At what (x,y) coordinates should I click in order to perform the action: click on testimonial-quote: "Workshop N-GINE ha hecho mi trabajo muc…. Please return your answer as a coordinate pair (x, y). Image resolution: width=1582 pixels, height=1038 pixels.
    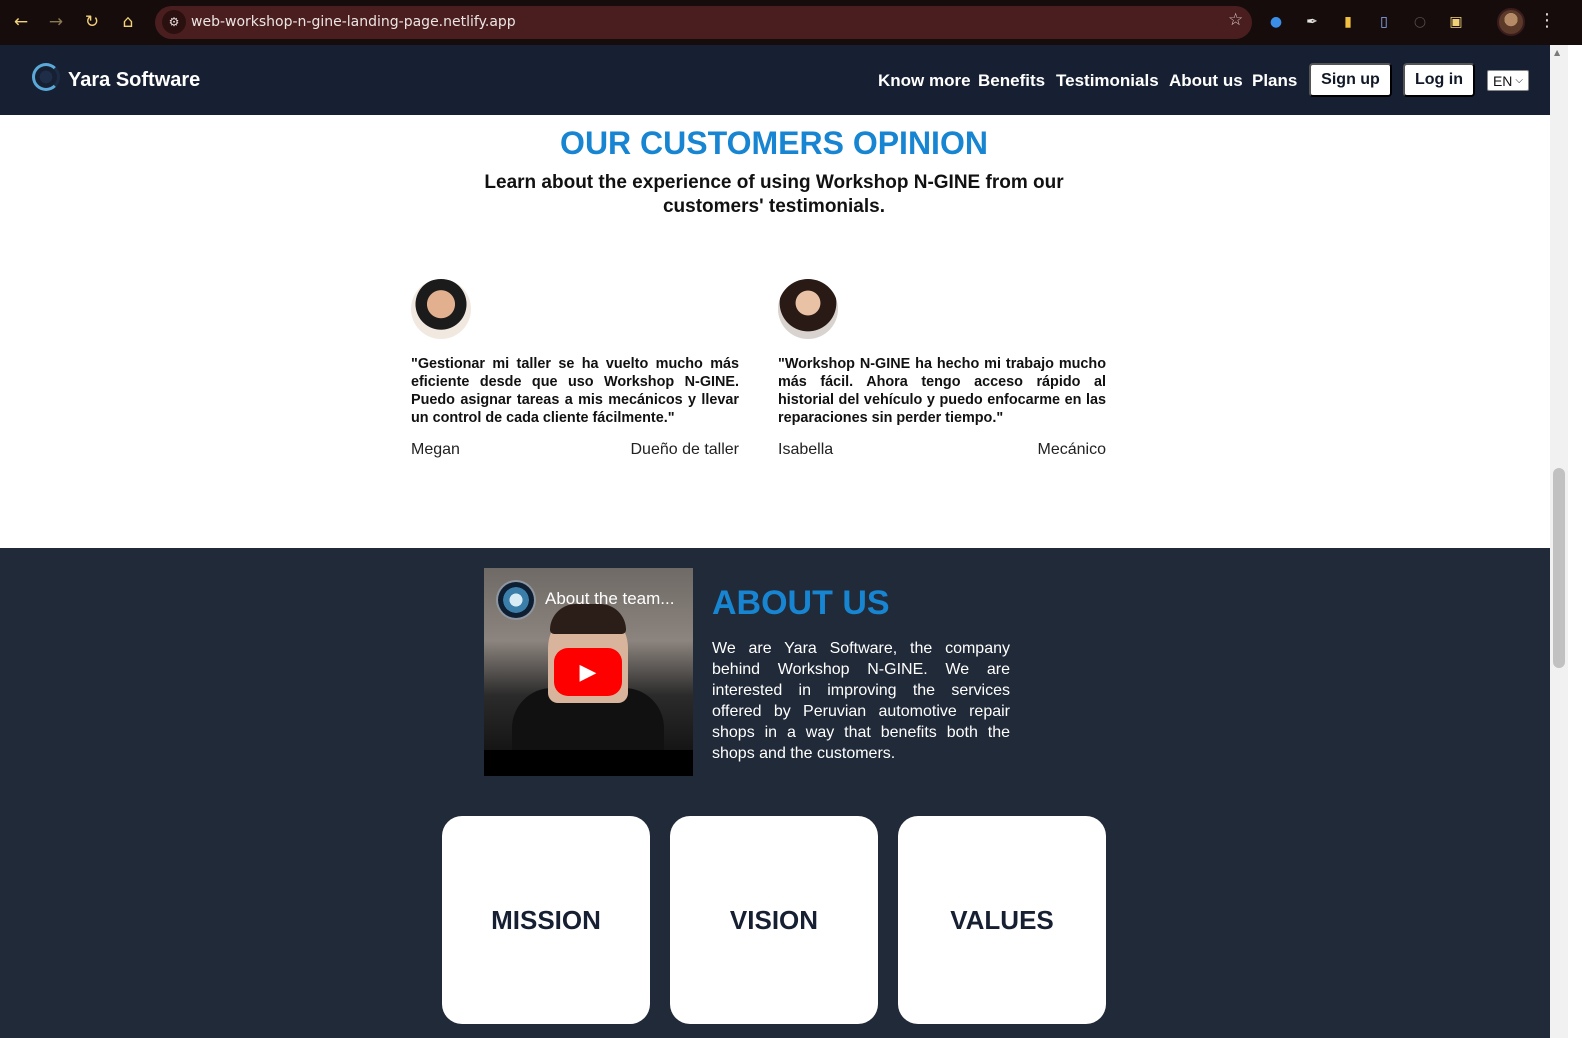
    Looking at the image, I should click on (942, 391).